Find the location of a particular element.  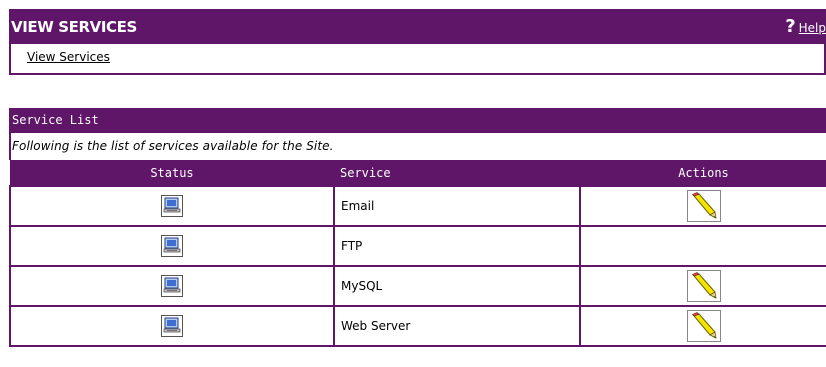

service-table-header-row: Status Service Actions is located at coordinates (418, 173).